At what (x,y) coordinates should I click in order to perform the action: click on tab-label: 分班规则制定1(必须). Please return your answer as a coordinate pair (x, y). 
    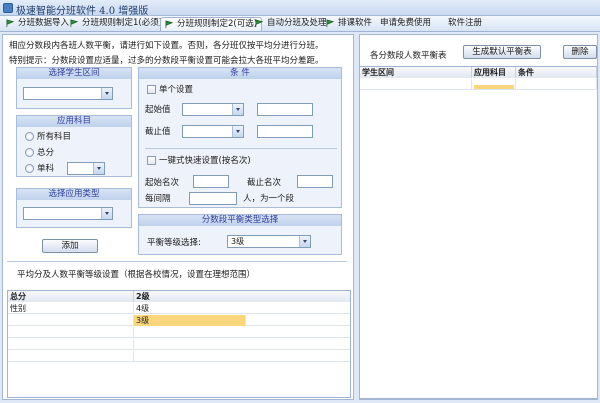
    Looking at the image, I should click on (122, 23).